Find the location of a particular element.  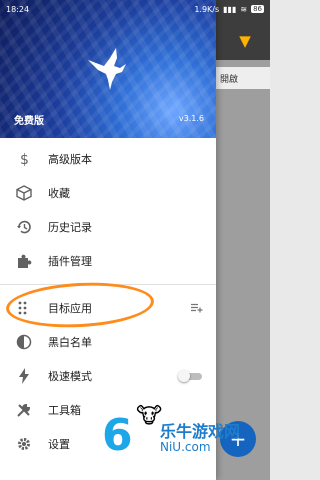

menu-item-premium: $ 高级版本 is located at coordinates (108, 159).